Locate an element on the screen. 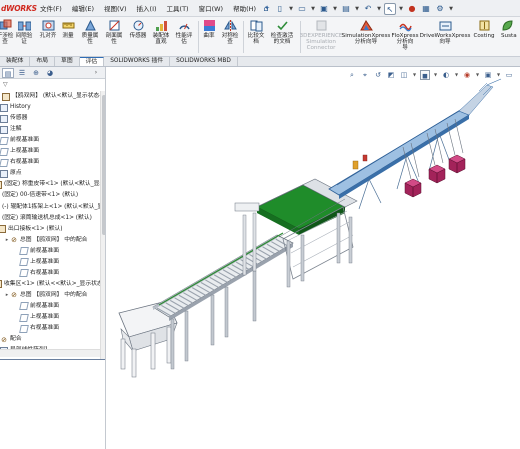 The image size is (520, 449). feature-manager-tab-icon: ▤ is located at coordinates (8, 72).